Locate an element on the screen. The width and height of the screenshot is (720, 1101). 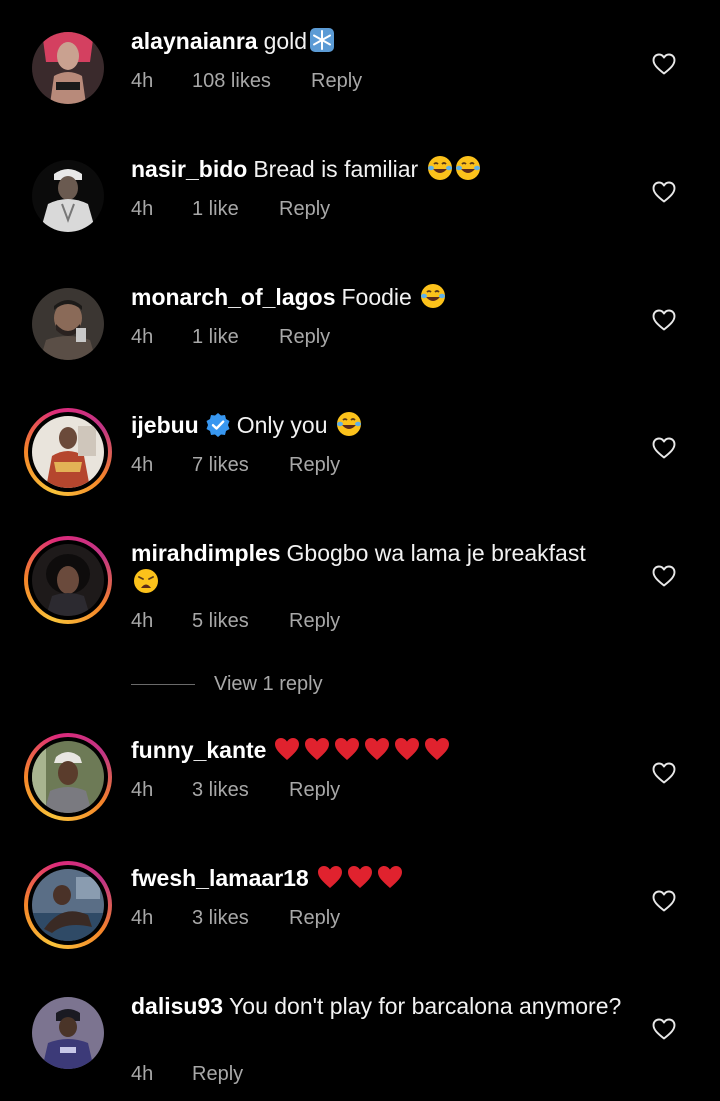
comment-username: alaynaianra is located at coordinates (194, 41).